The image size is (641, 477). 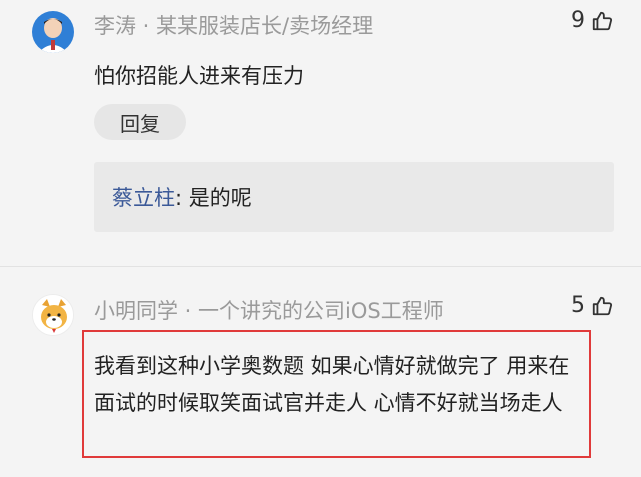 What do you see at coordinates (578, 305) in the screenshot?
I see `like-count: 5` at bounding box center [578, 305].